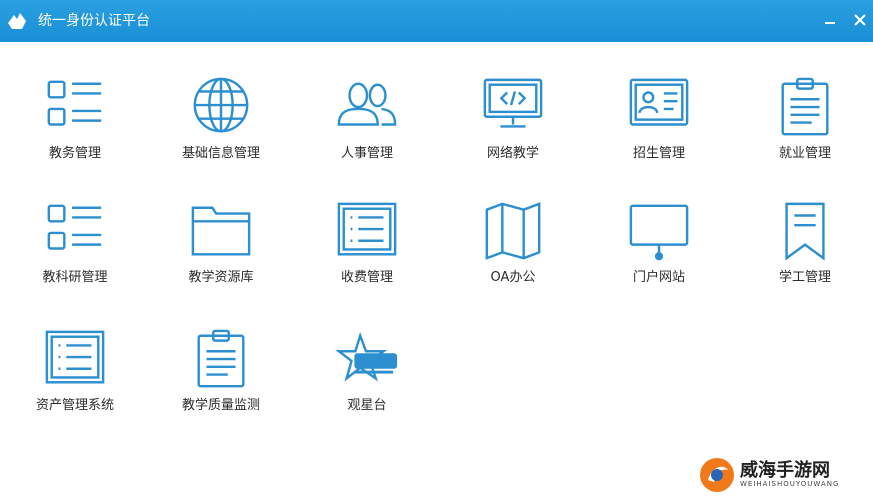 The width and height of the screenshot is (873, 500). I want to click on watermark-subtitle: WEIHAISHOUYOUWANG, so click(790, 484).